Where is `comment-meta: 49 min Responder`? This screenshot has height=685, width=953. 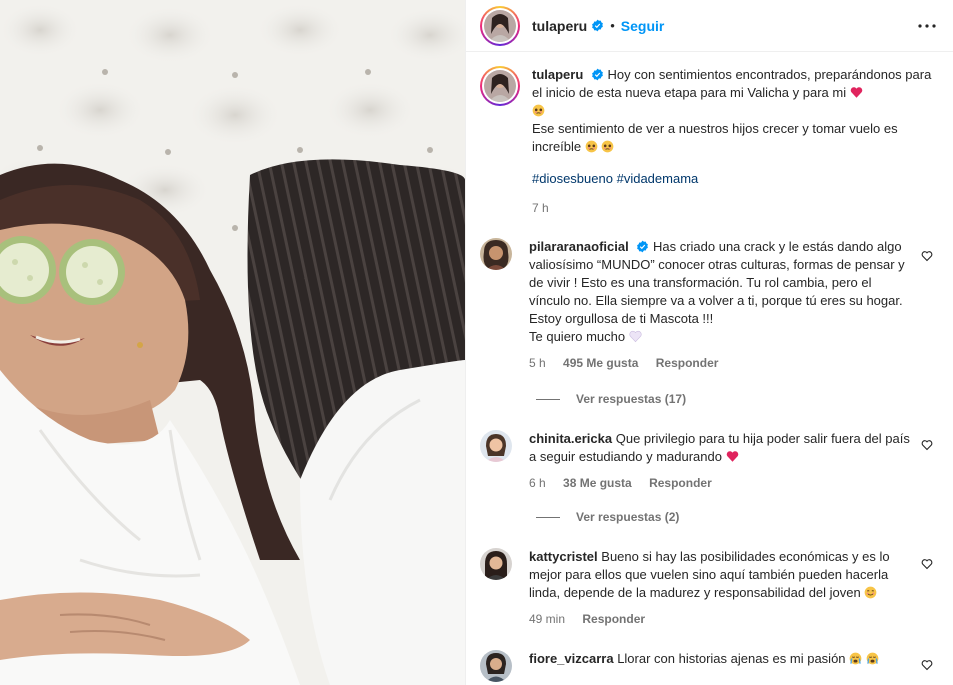
comment-meta: 49 min Responder is located at coordinates (721, 619).